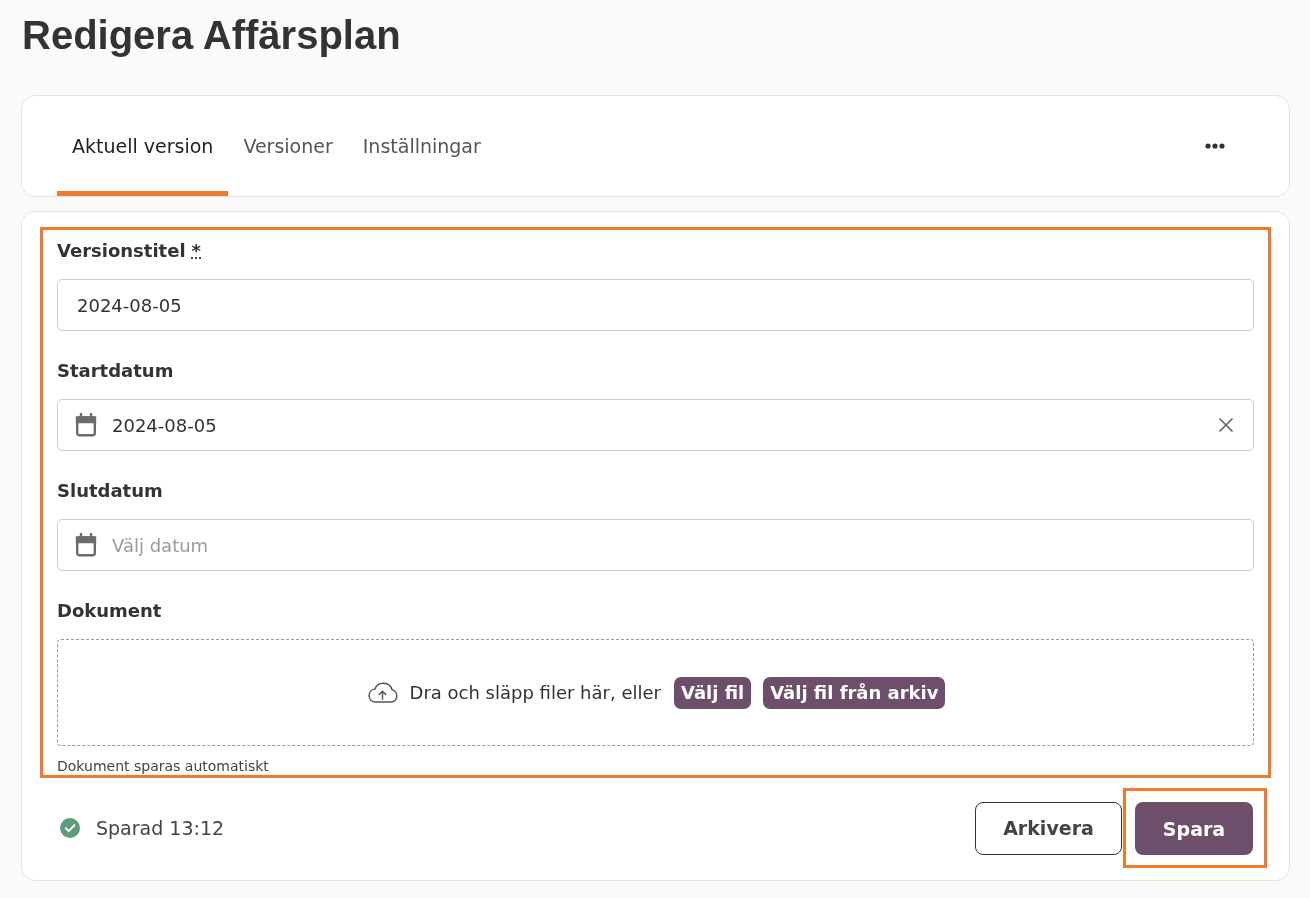  Describe the element at coordinates (288, 146) in the screenshot. I see `tab: Versioner` at that location.